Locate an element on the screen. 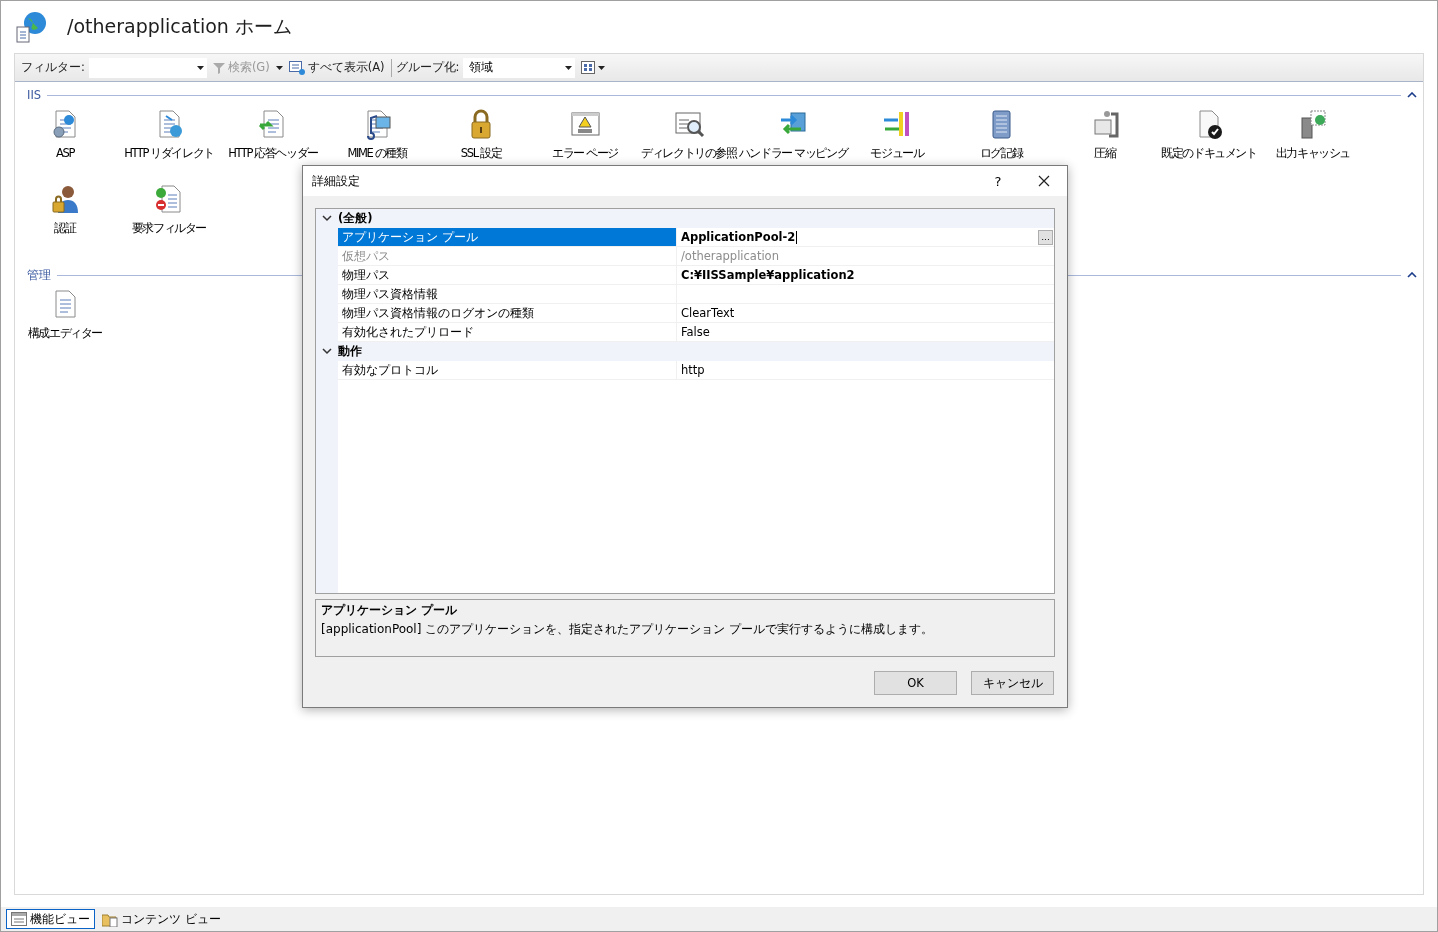 The height and width of the screenshot is (932, 1438). property-value: http is located at coordinates (865, 370).